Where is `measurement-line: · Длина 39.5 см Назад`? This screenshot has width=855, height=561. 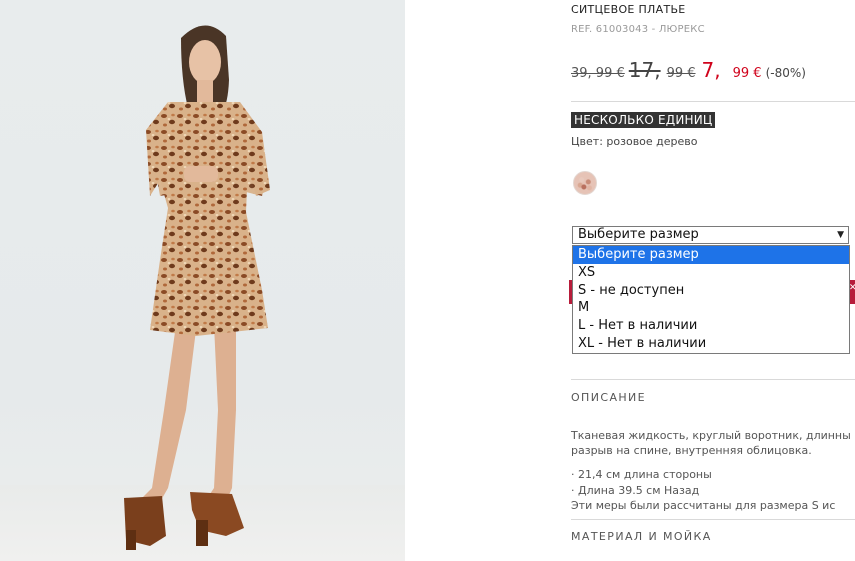 measurement-line: · Длина 39.5 см Назад is located at coordinates (635, 490).